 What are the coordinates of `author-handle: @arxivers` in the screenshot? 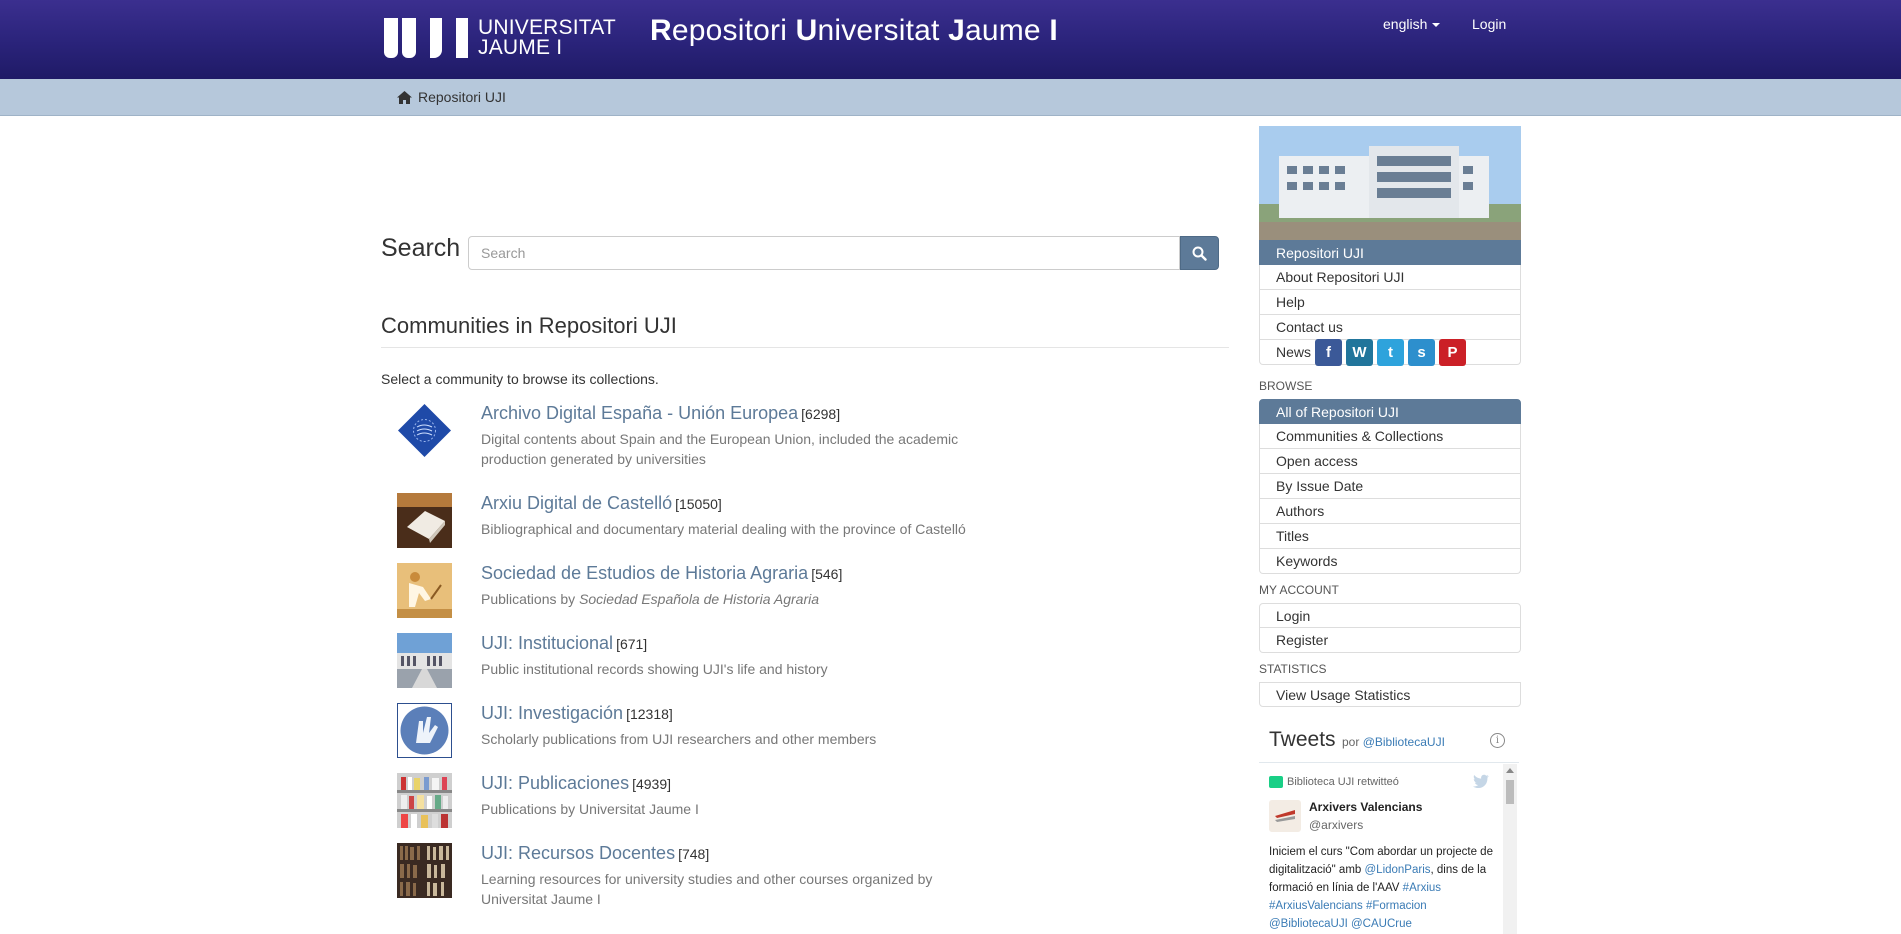 It's located at (1336, 825).